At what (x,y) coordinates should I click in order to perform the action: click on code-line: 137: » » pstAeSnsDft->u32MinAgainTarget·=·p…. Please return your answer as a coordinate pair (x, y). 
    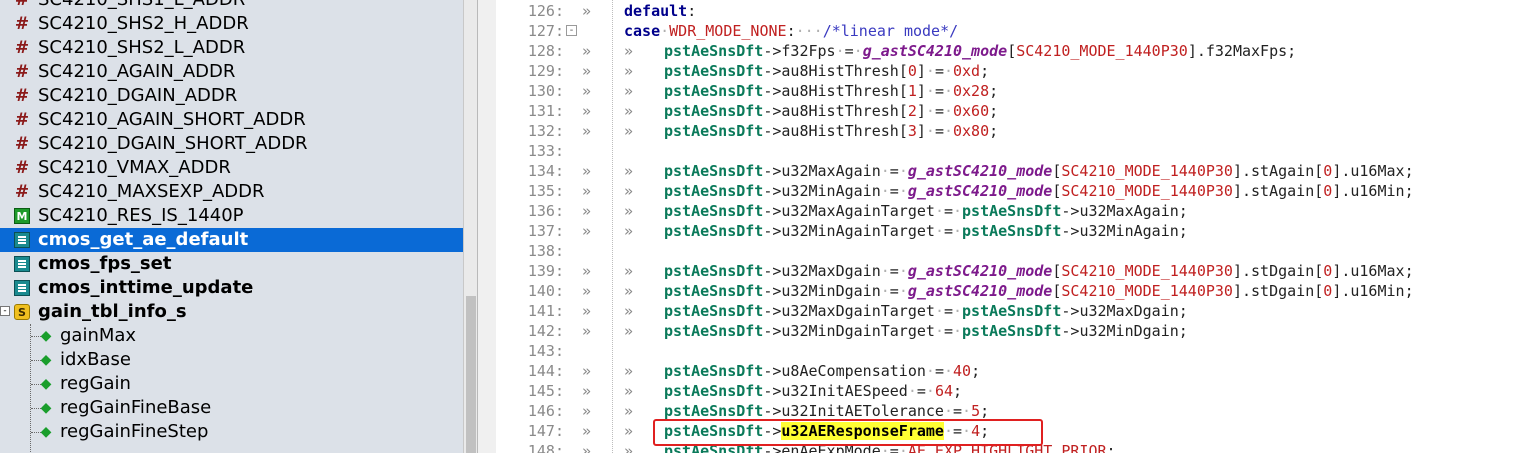
    Looking at the image, I should click on (1011, 231).